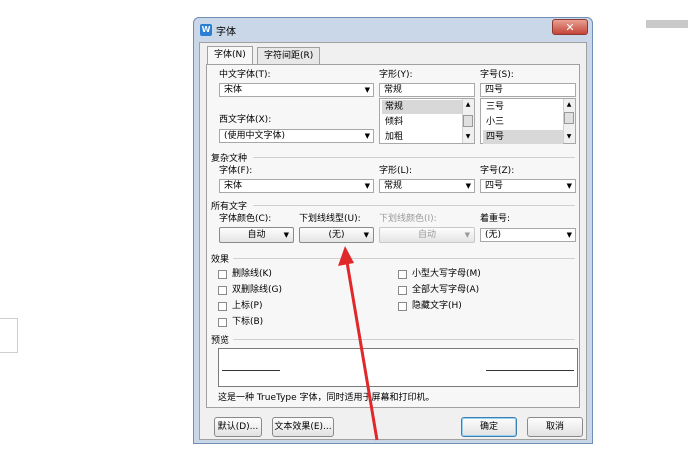 The image size is (688, 455). What do you see at coordinates (362, 351) in the screenshot?
I see `annotation-arrow-shaft` at bounding box center [362, 351].